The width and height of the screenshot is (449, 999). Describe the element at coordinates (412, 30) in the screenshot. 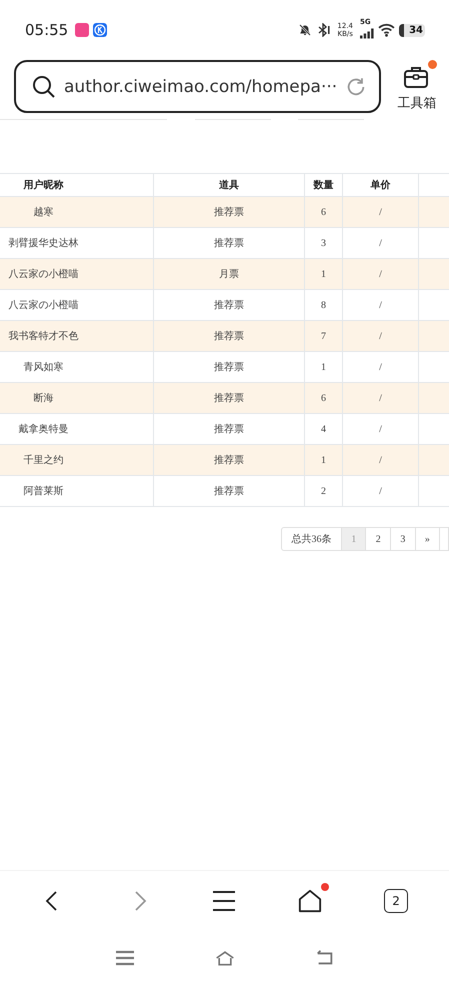

I see `battery-icon: 34` at that location.